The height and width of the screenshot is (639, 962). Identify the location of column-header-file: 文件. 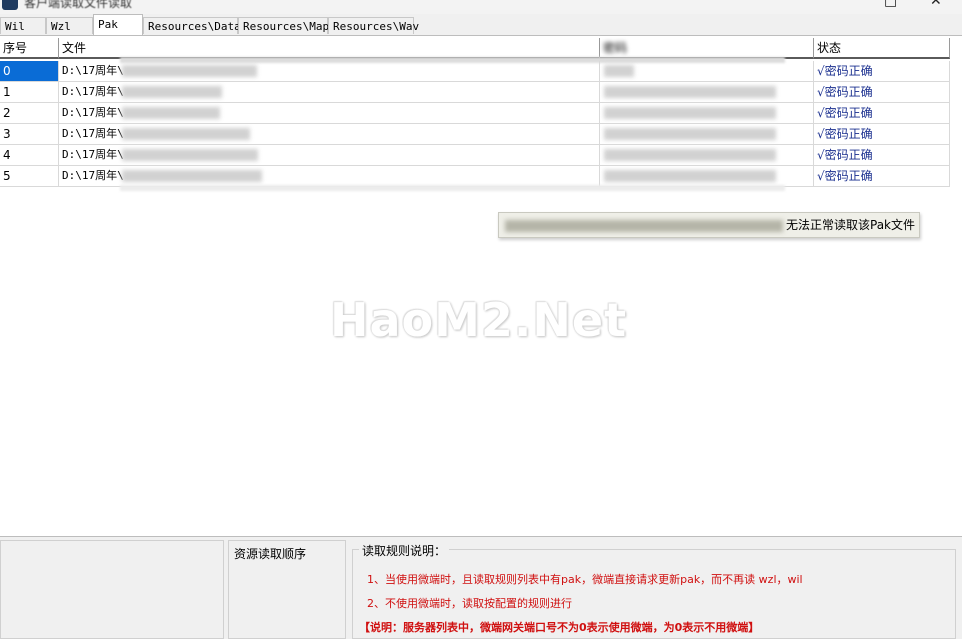
(329, 48).